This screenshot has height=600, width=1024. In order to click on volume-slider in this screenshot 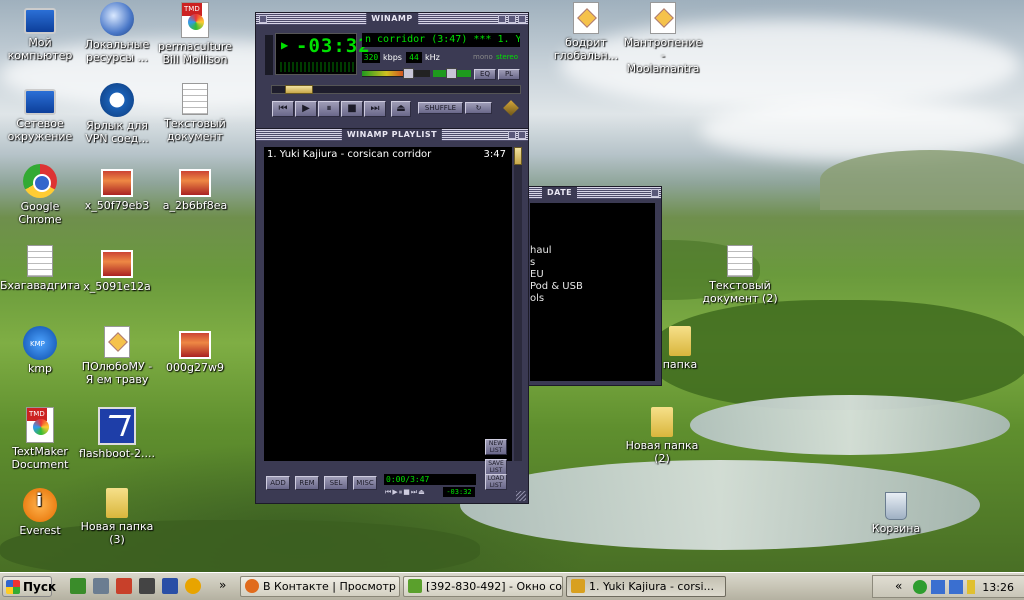, I will do `click(396, 73)`.